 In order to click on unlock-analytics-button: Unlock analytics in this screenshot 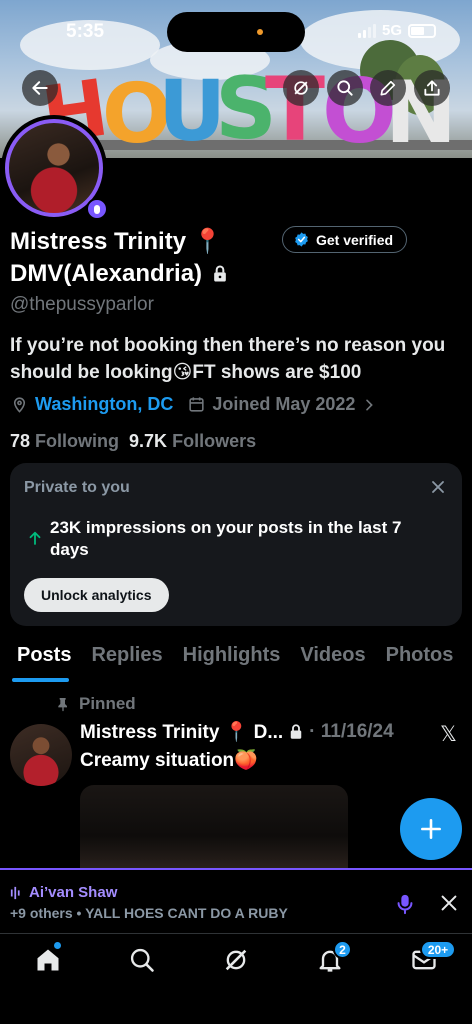, I will do `click(96, 595)`.